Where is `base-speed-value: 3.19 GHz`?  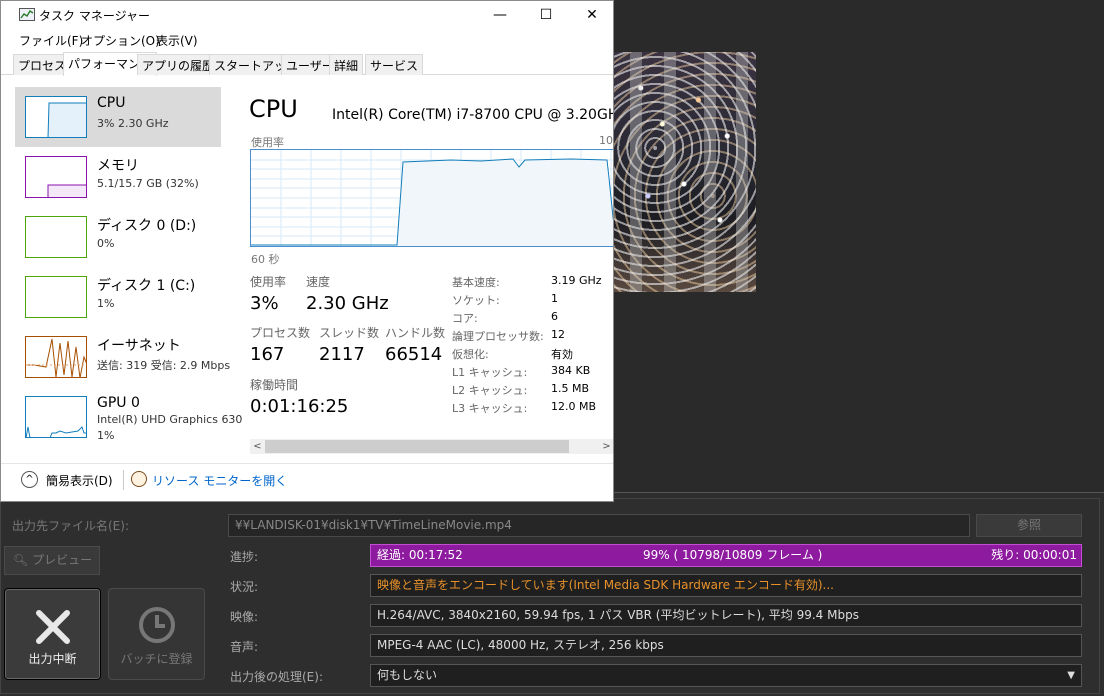
base-speed-value: 3.19 GHz is located at coordinates (576, 280).